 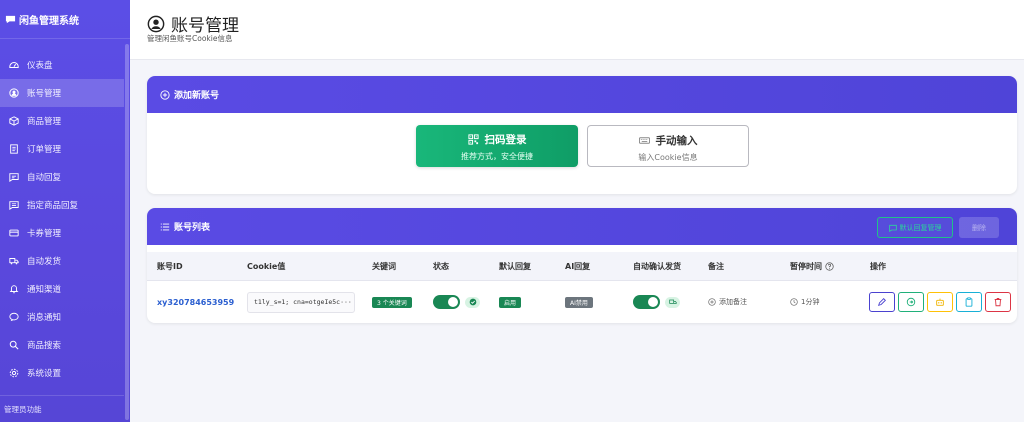 I want to click on sidebar-item-messages: 消息通知, so click(x=62, y=317).